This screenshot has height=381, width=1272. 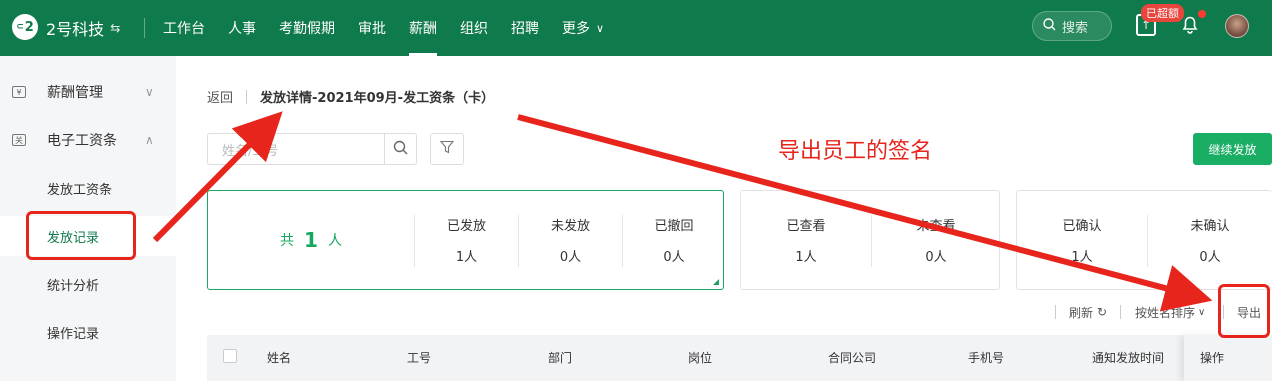 I want to click on stats-card-view: 已查看 1人 未查看 0人, so click(x=870, y=240).